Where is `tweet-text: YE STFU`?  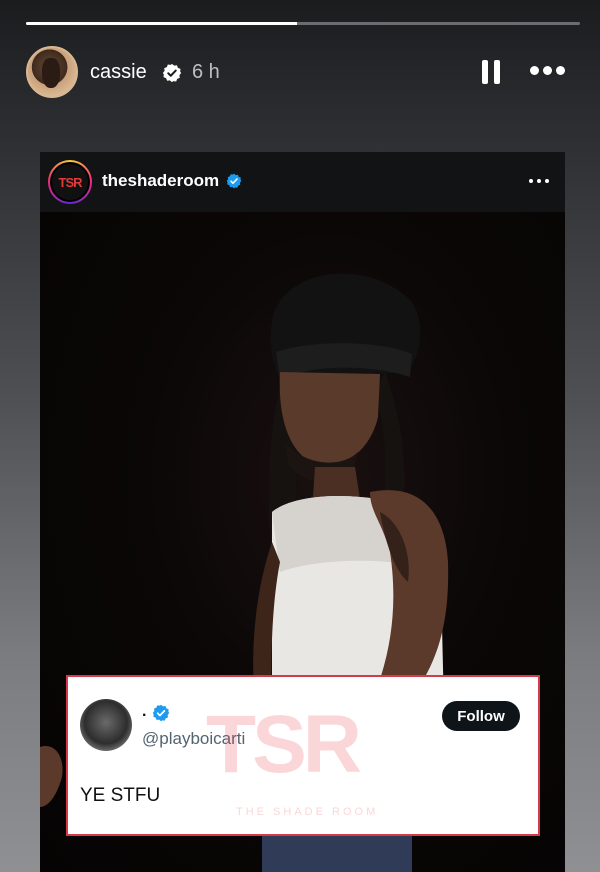
tweet-text: YE STFU is located at coordinates (120, 795).